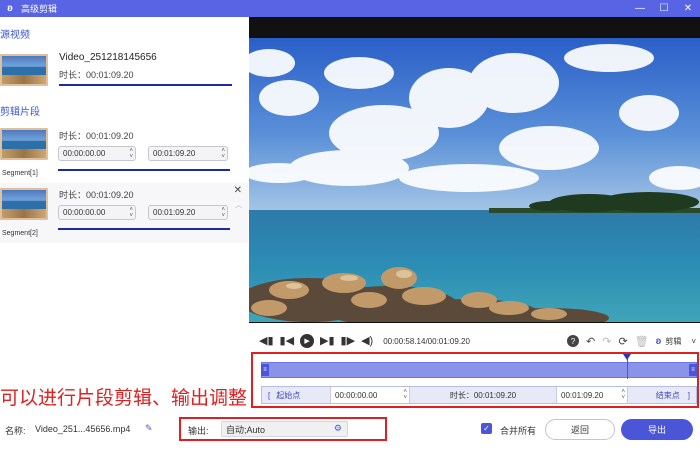 The width and height of the screenshot is (700, 450). What do you see at coordinates (307, 341) in the screenshot?
I see `play-icon: ▶` at bounding box center [307, 341].